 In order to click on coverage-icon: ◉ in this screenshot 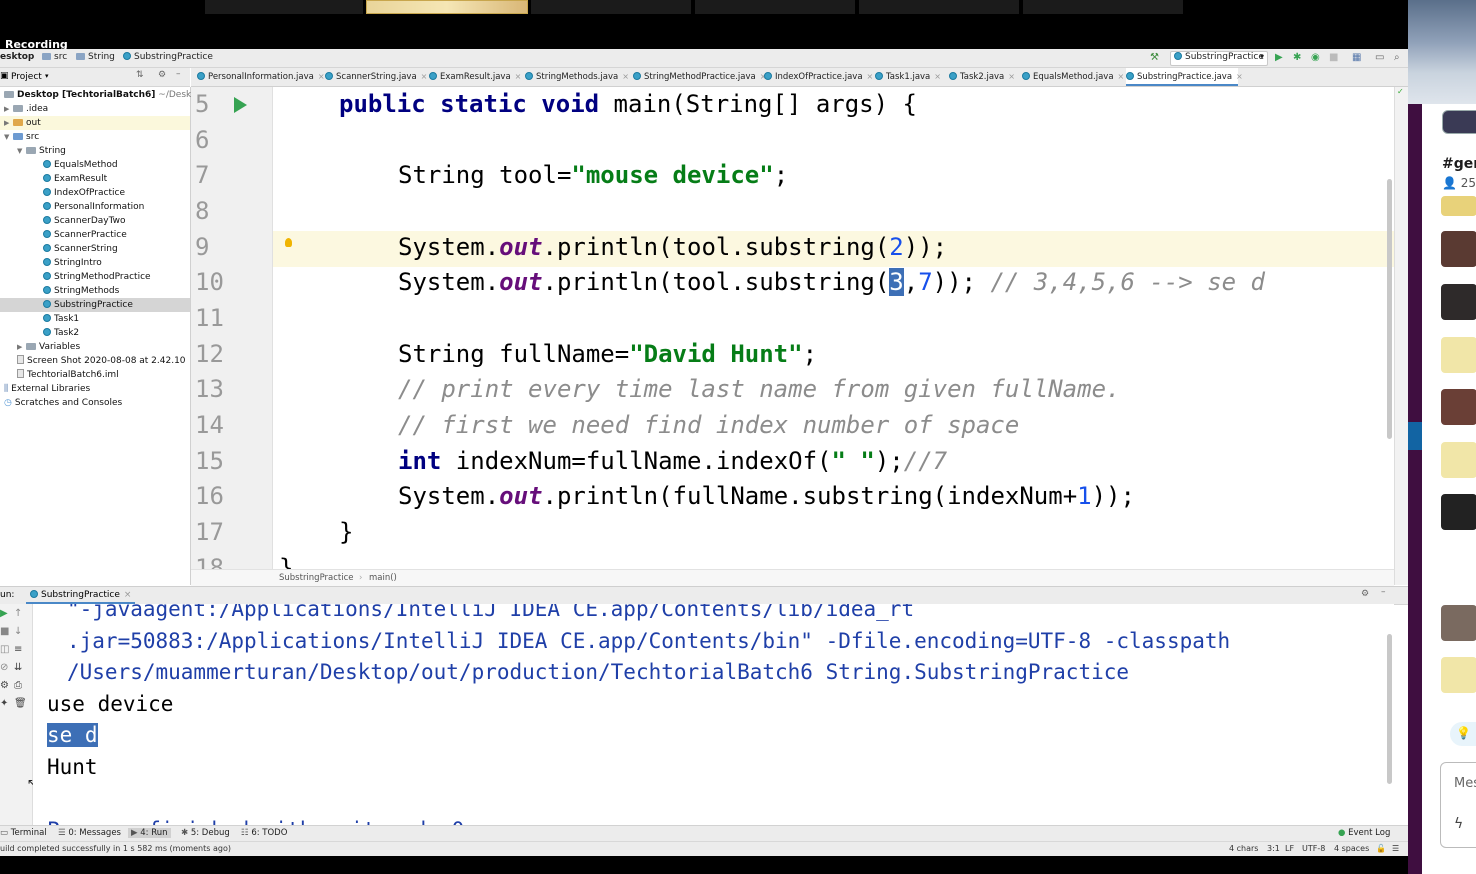, I will do `click(1315, 57)`.